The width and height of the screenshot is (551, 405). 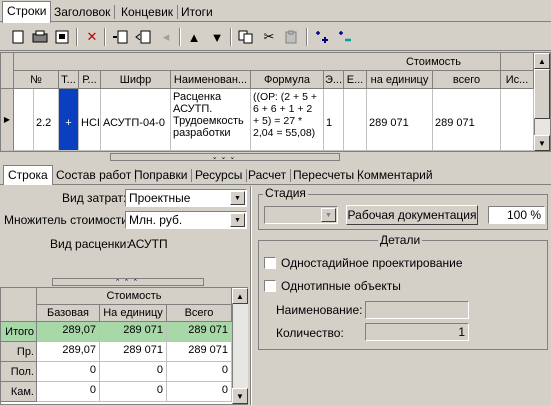 I want to click on row-total-cell: 289 071, so click(x=467, y=120).